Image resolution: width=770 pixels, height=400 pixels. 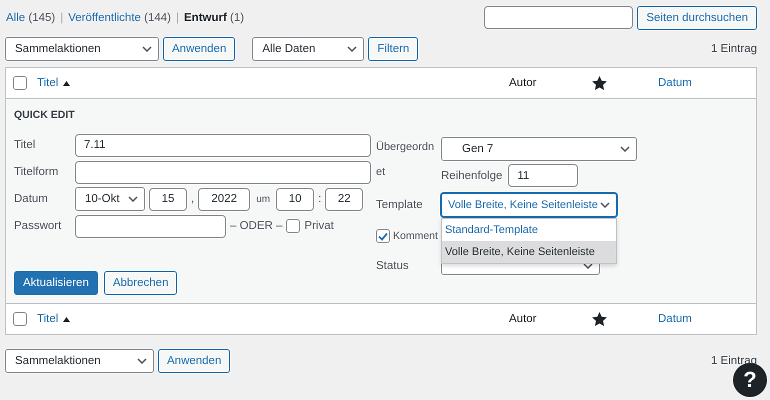 I want to click on field-label: Passwort, so click(x=38, y=226).